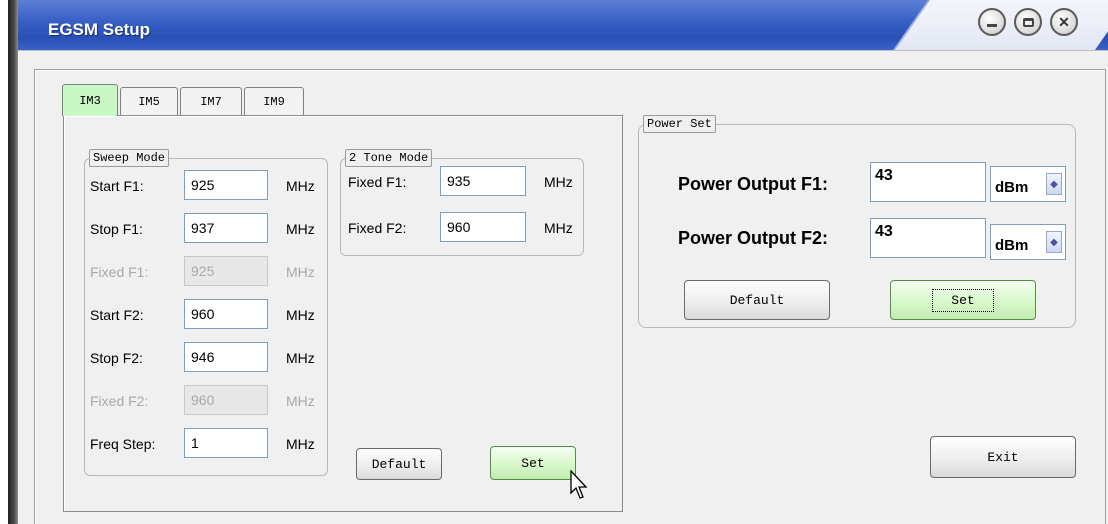 The width and height of the screenshot is (1108, 524). I want to click on tab-im7: IM7, so click(211, 101).